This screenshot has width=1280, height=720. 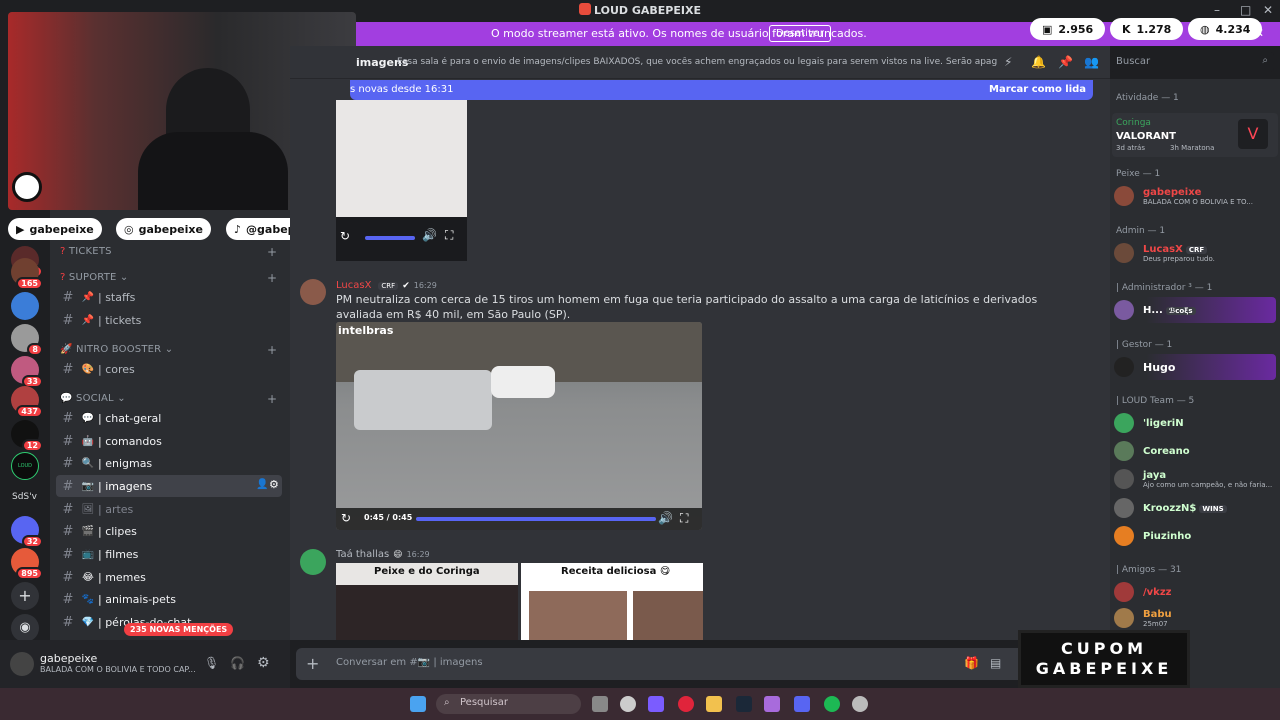 What do you see at coordinates (995, 663) in the screenshot?
I see `gif-icon: ▤` at bounding box center [995, 663].